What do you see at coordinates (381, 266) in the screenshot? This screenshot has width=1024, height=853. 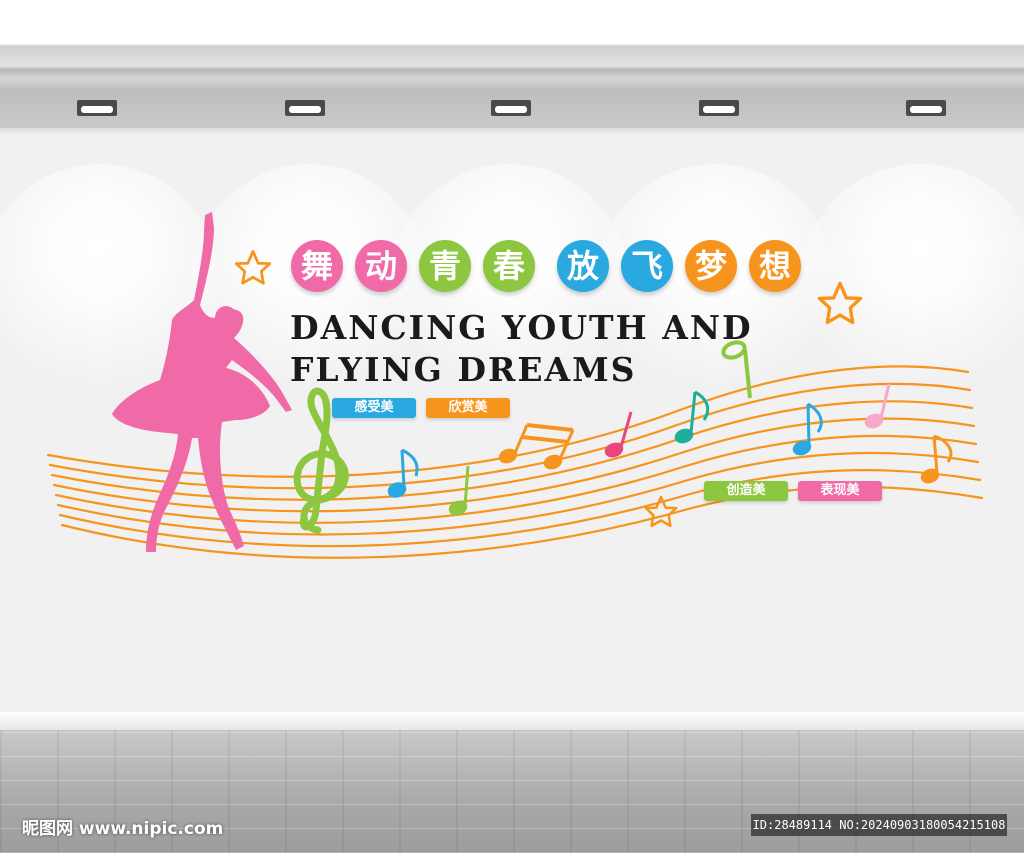 I see `title-char-2: 动` at bounding box center [381, 266].